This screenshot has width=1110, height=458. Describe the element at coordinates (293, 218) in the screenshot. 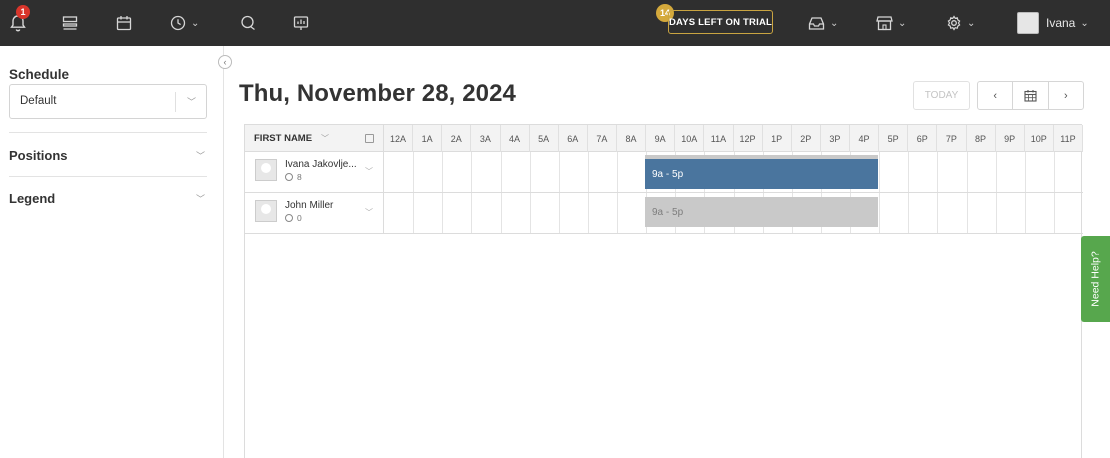

I see `employee-hours: 0` at that location.